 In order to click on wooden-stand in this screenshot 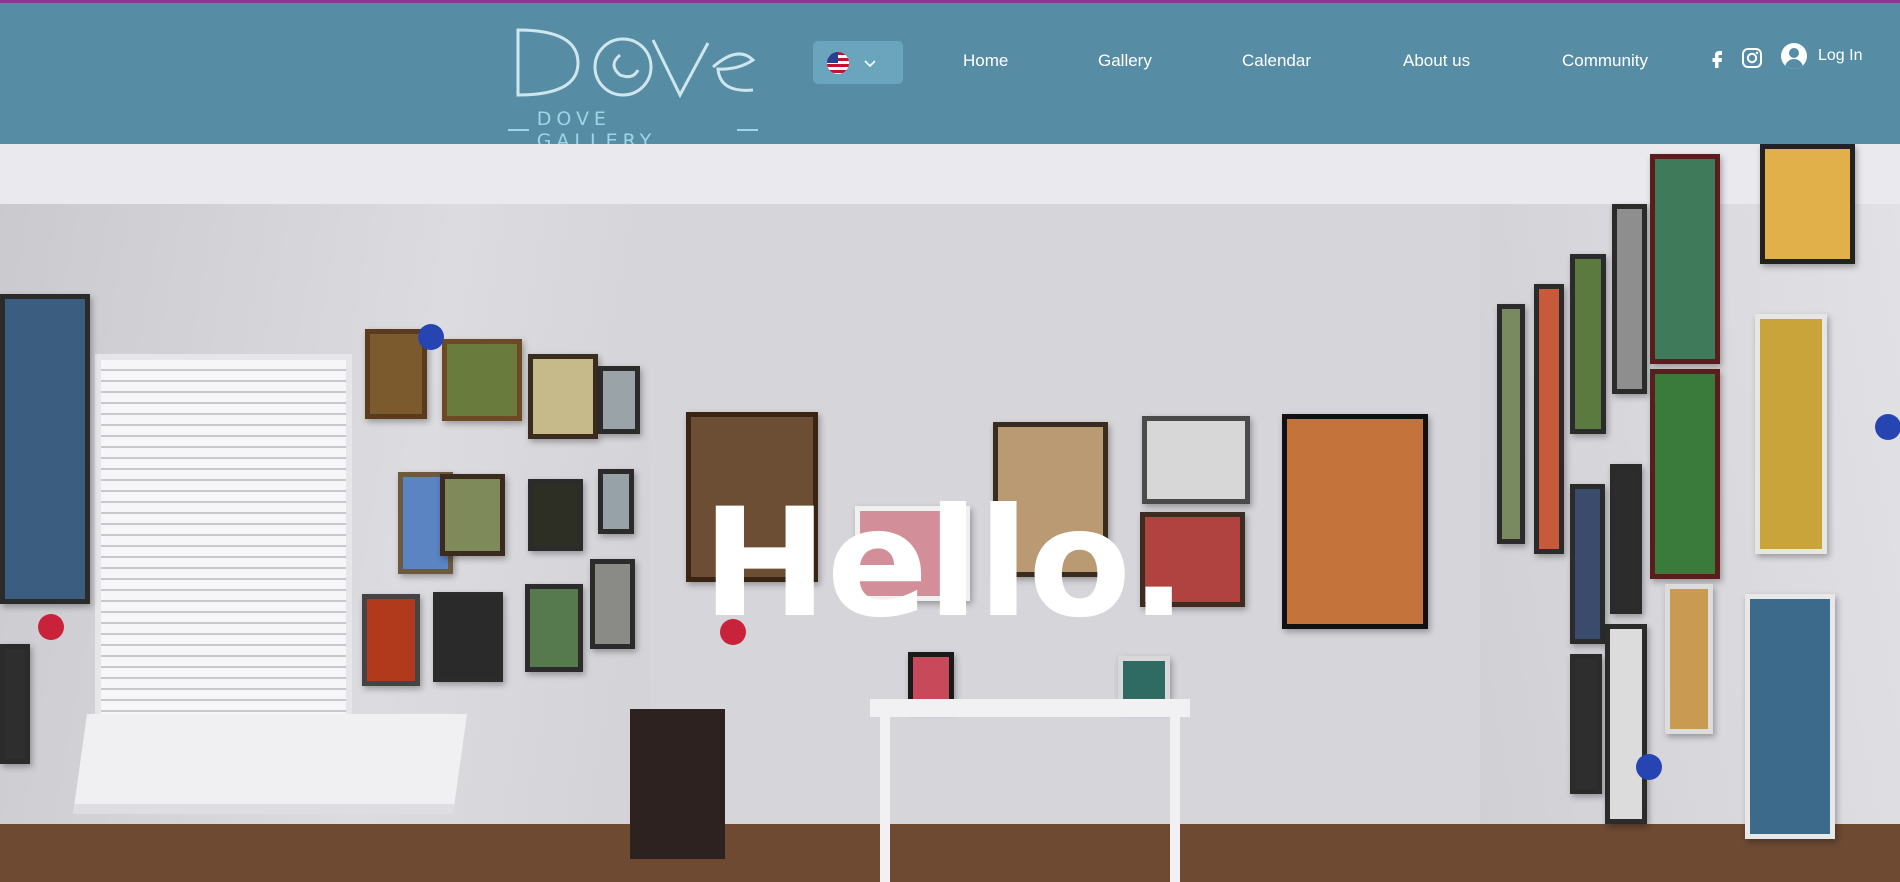, I will do `click(677, 784)`.